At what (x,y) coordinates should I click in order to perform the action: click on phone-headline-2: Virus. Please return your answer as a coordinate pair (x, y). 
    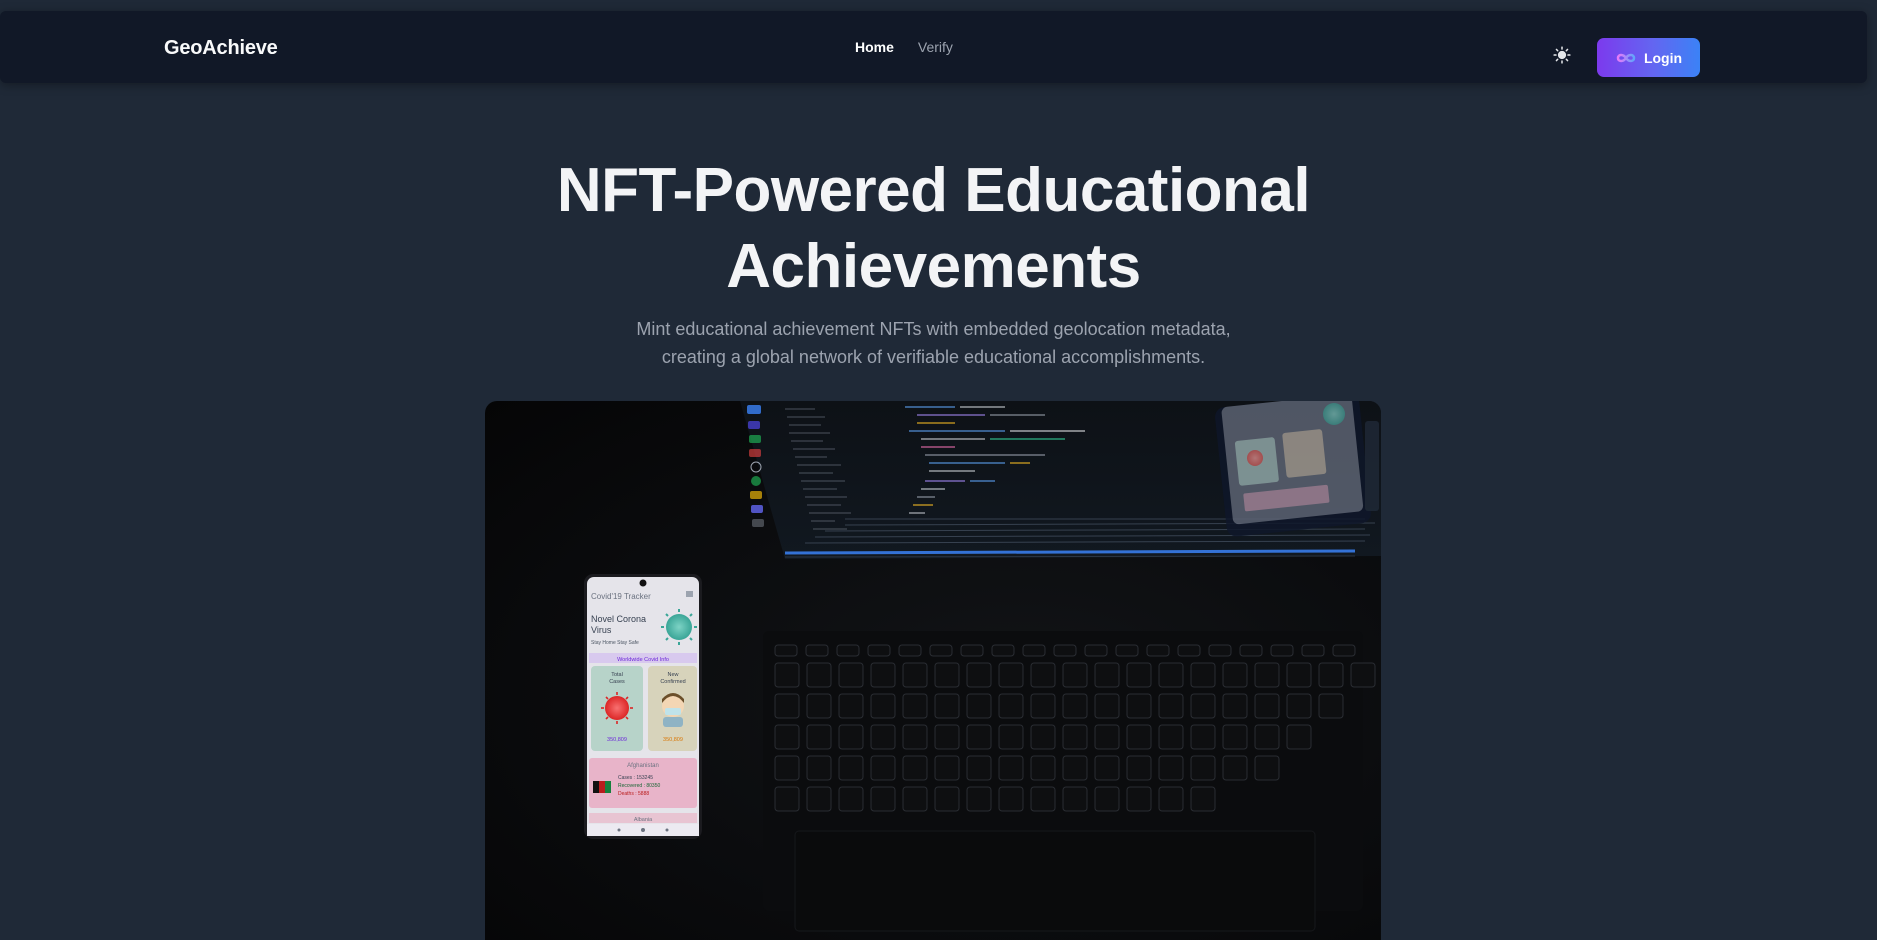
    Looking at the image, I should click on (601, 630).